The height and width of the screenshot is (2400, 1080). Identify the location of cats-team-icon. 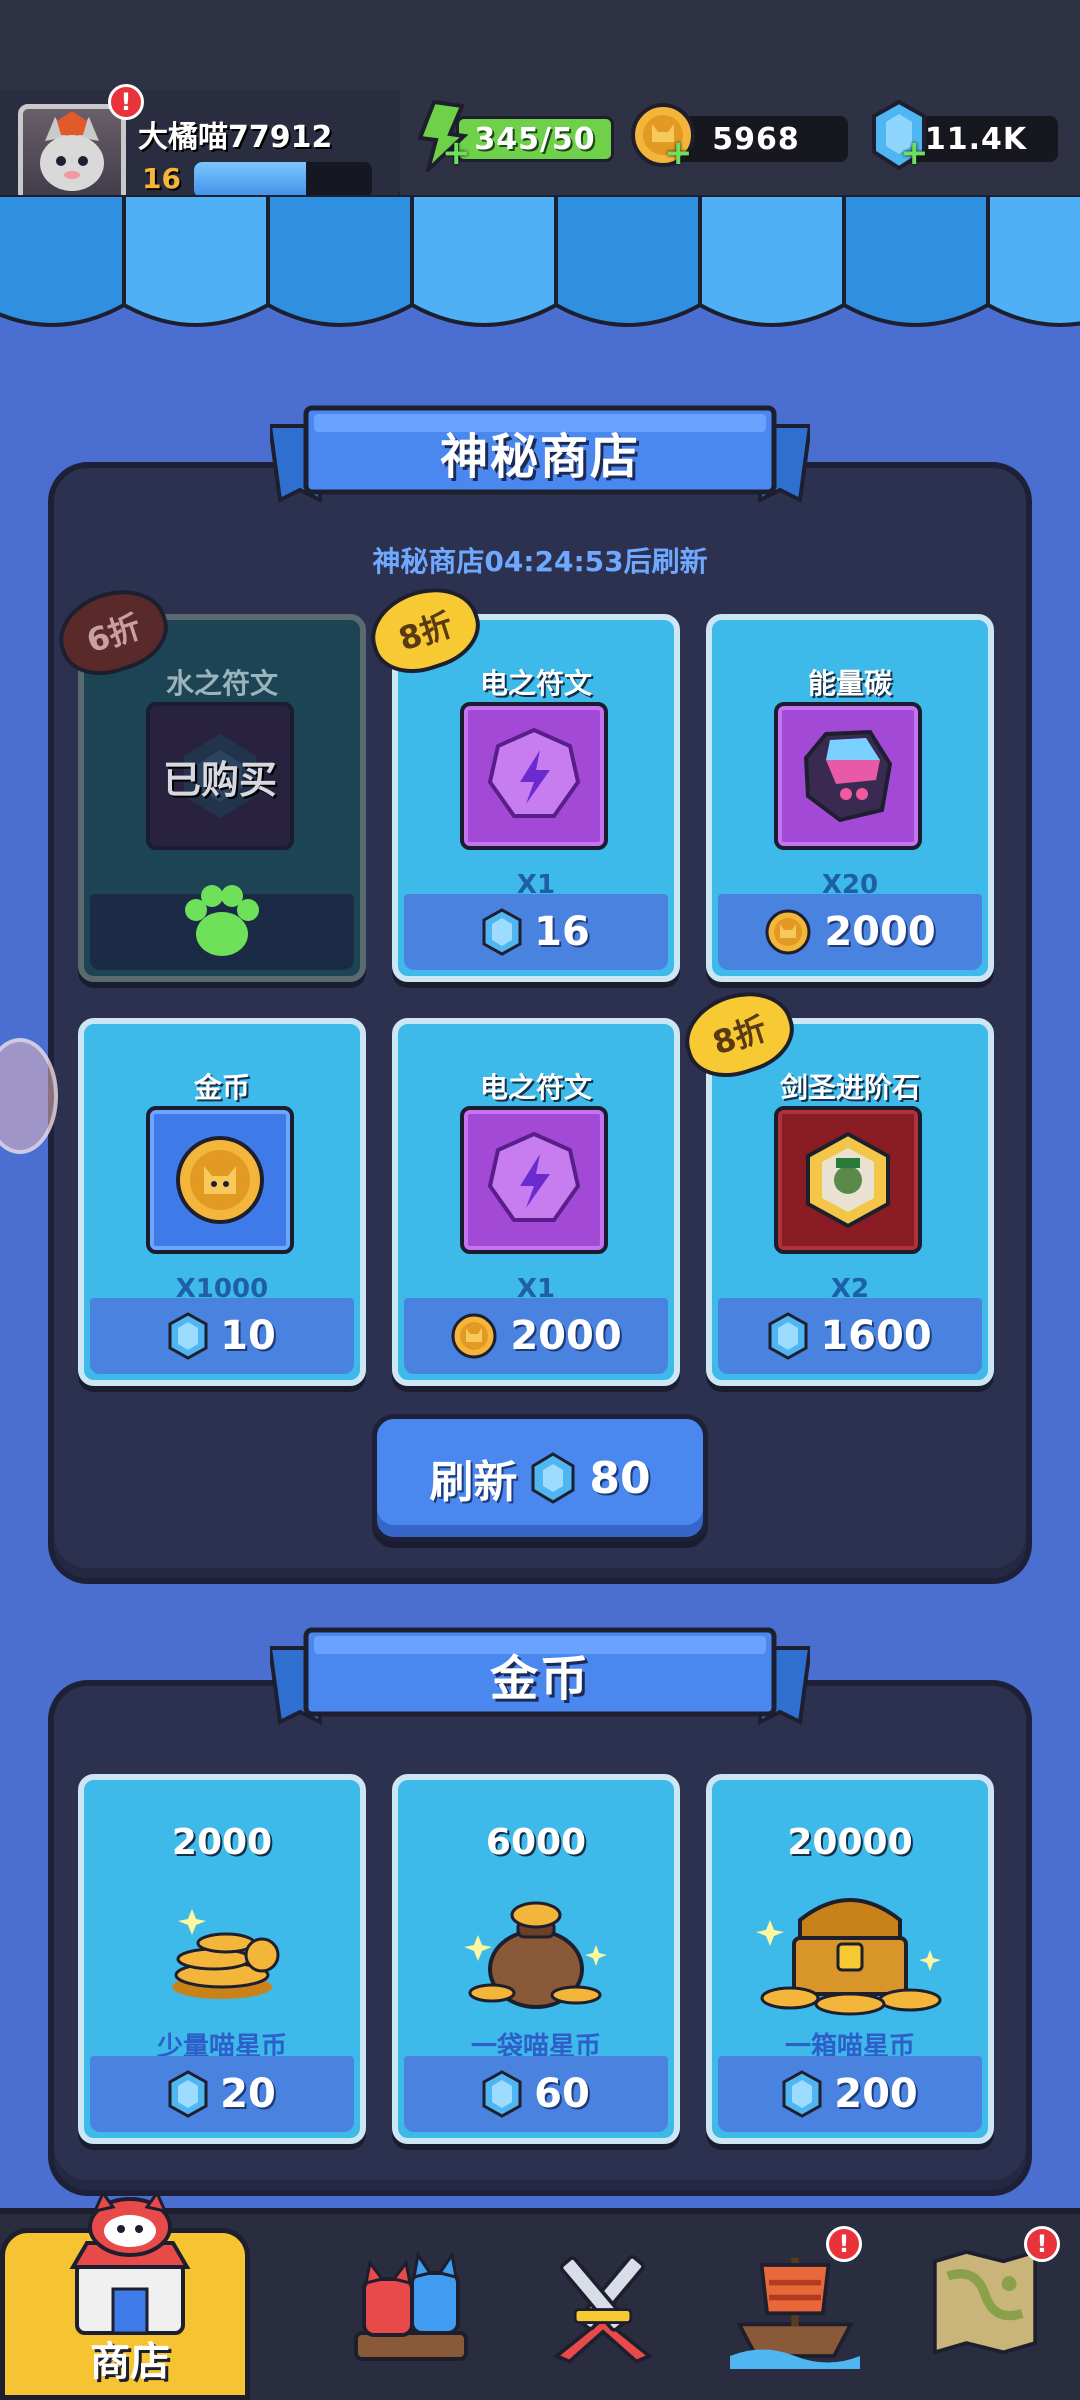
(411, 2306).